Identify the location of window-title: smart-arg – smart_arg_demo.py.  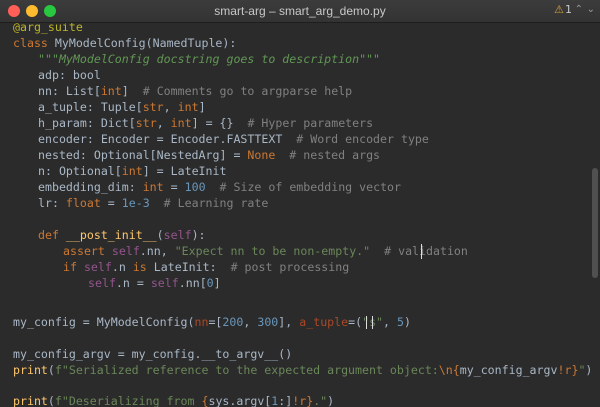
(300, 11).